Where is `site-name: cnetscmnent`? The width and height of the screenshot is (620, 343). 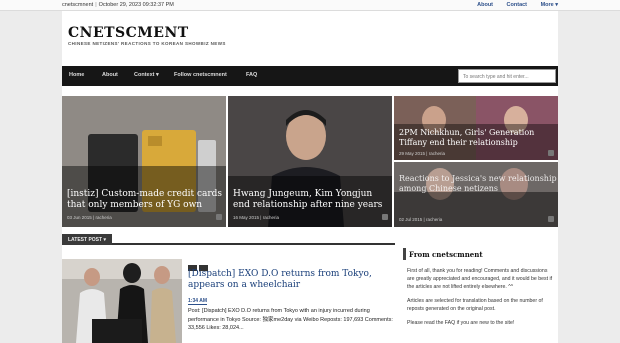 site-name: cnetscmnent is located at coordinates (77, 5).